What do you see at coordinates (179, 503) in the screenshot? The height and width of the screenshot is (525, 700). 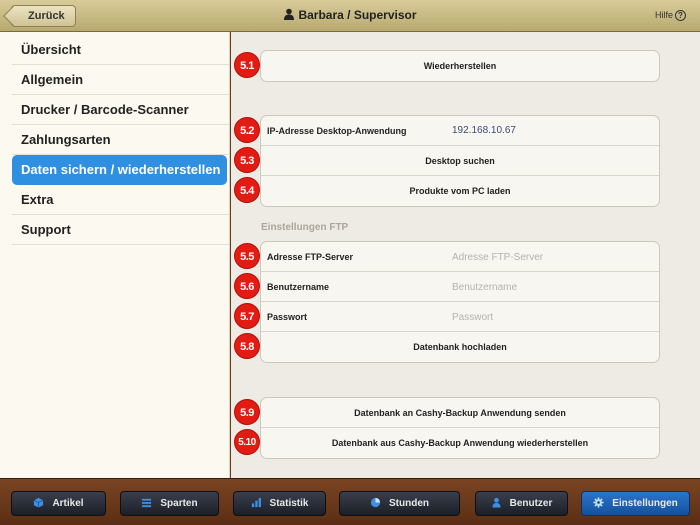 I see `tab-sparten-label: Sparten` at bounding box center [179, 503].